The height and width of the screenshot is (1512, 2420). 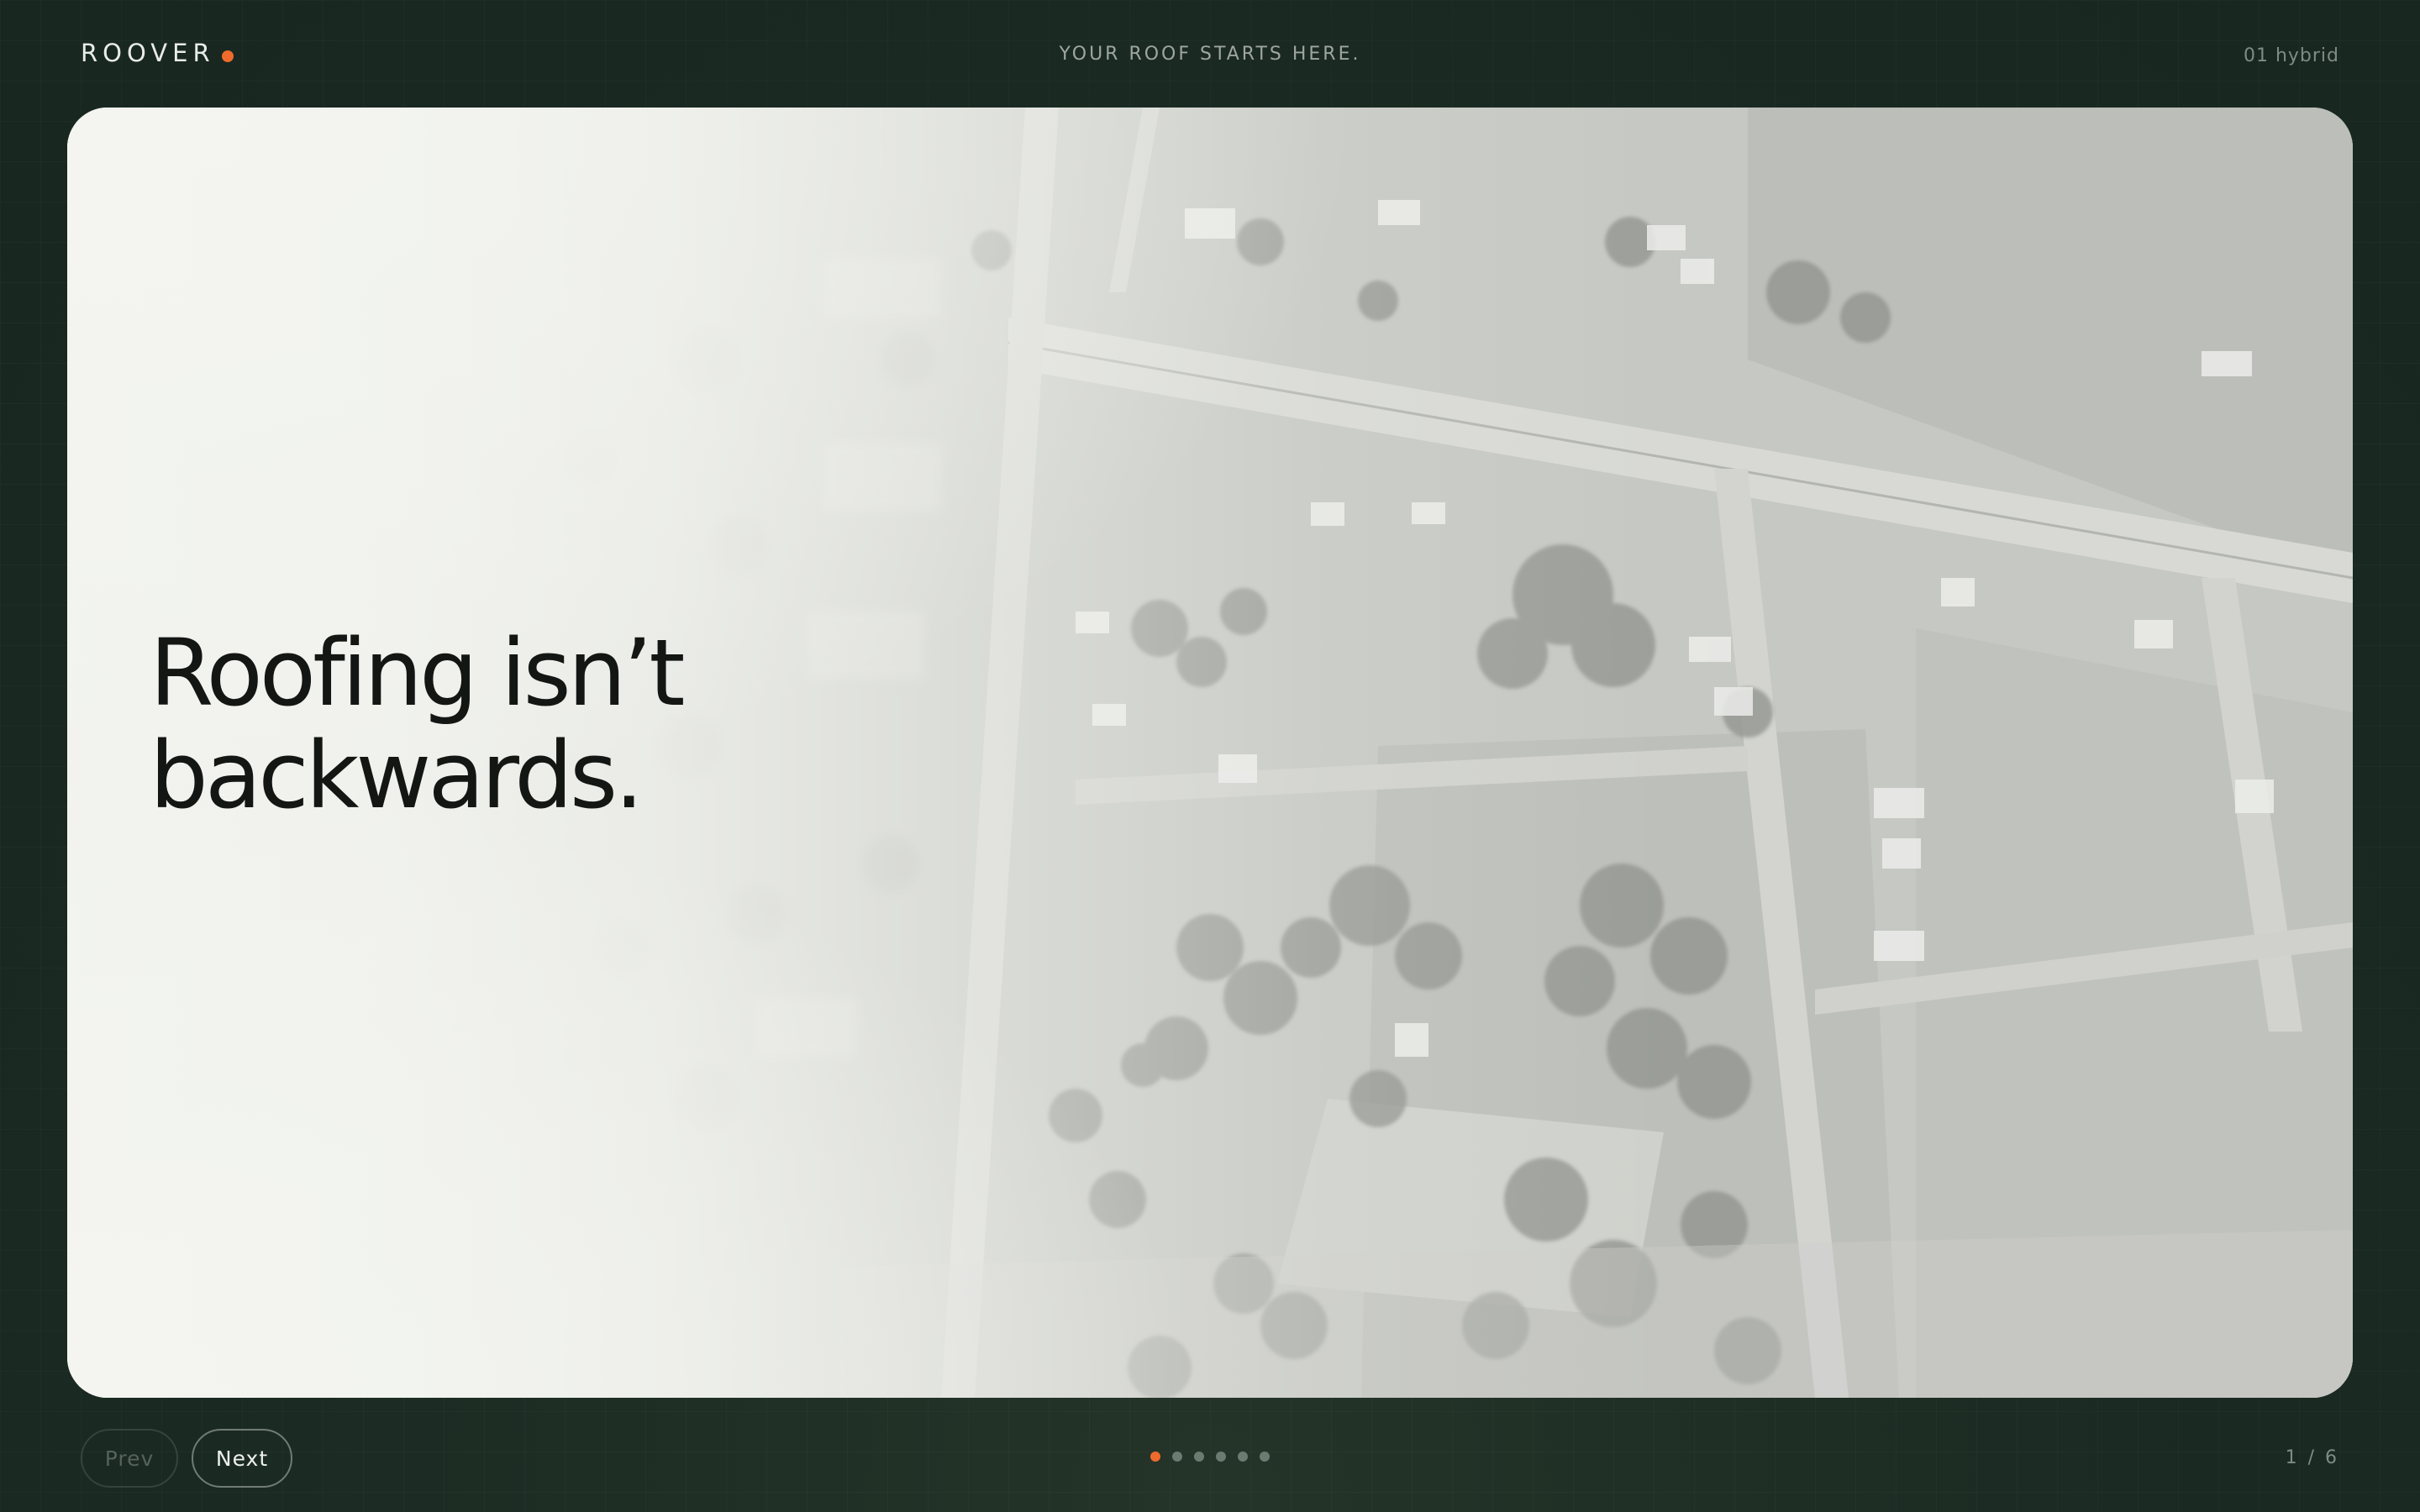 What do you see at coordinates (397, 775) in the screenshot?
I see `headline-line-2: backwards.` at bounding box center [397, 775].